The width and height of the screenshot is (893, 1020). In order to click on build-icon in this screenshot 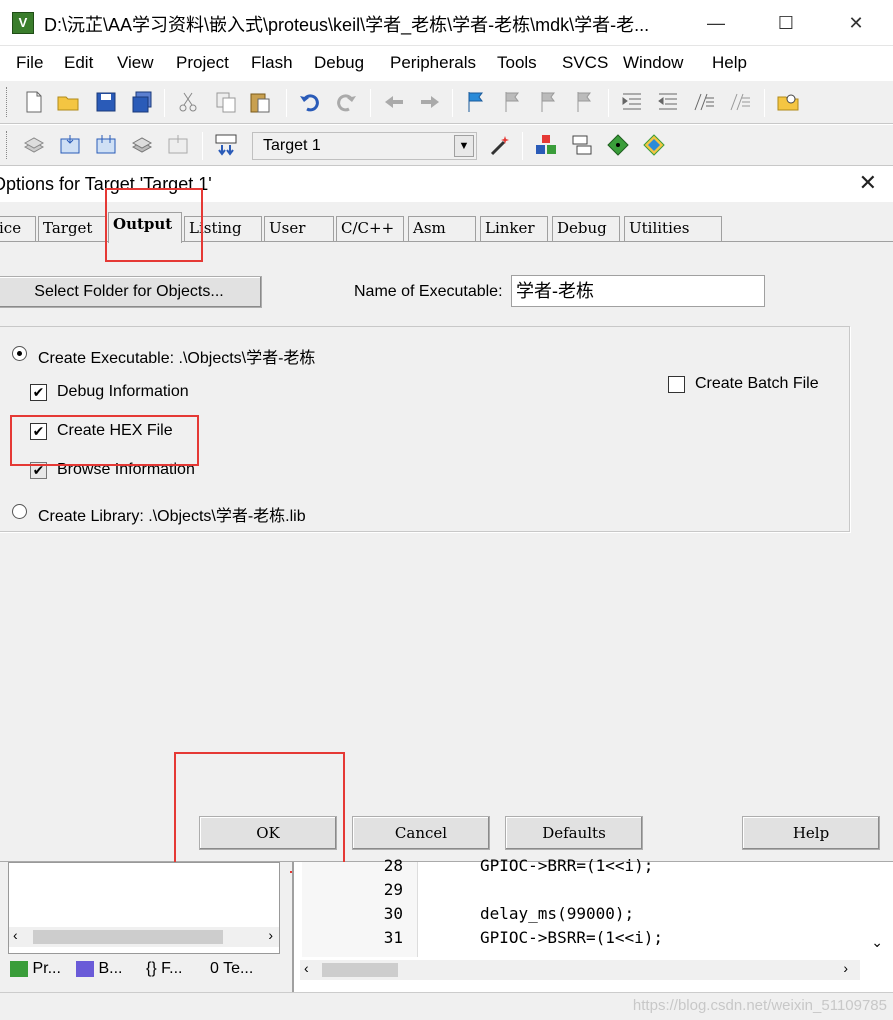, I will do `click(70, 145)`.